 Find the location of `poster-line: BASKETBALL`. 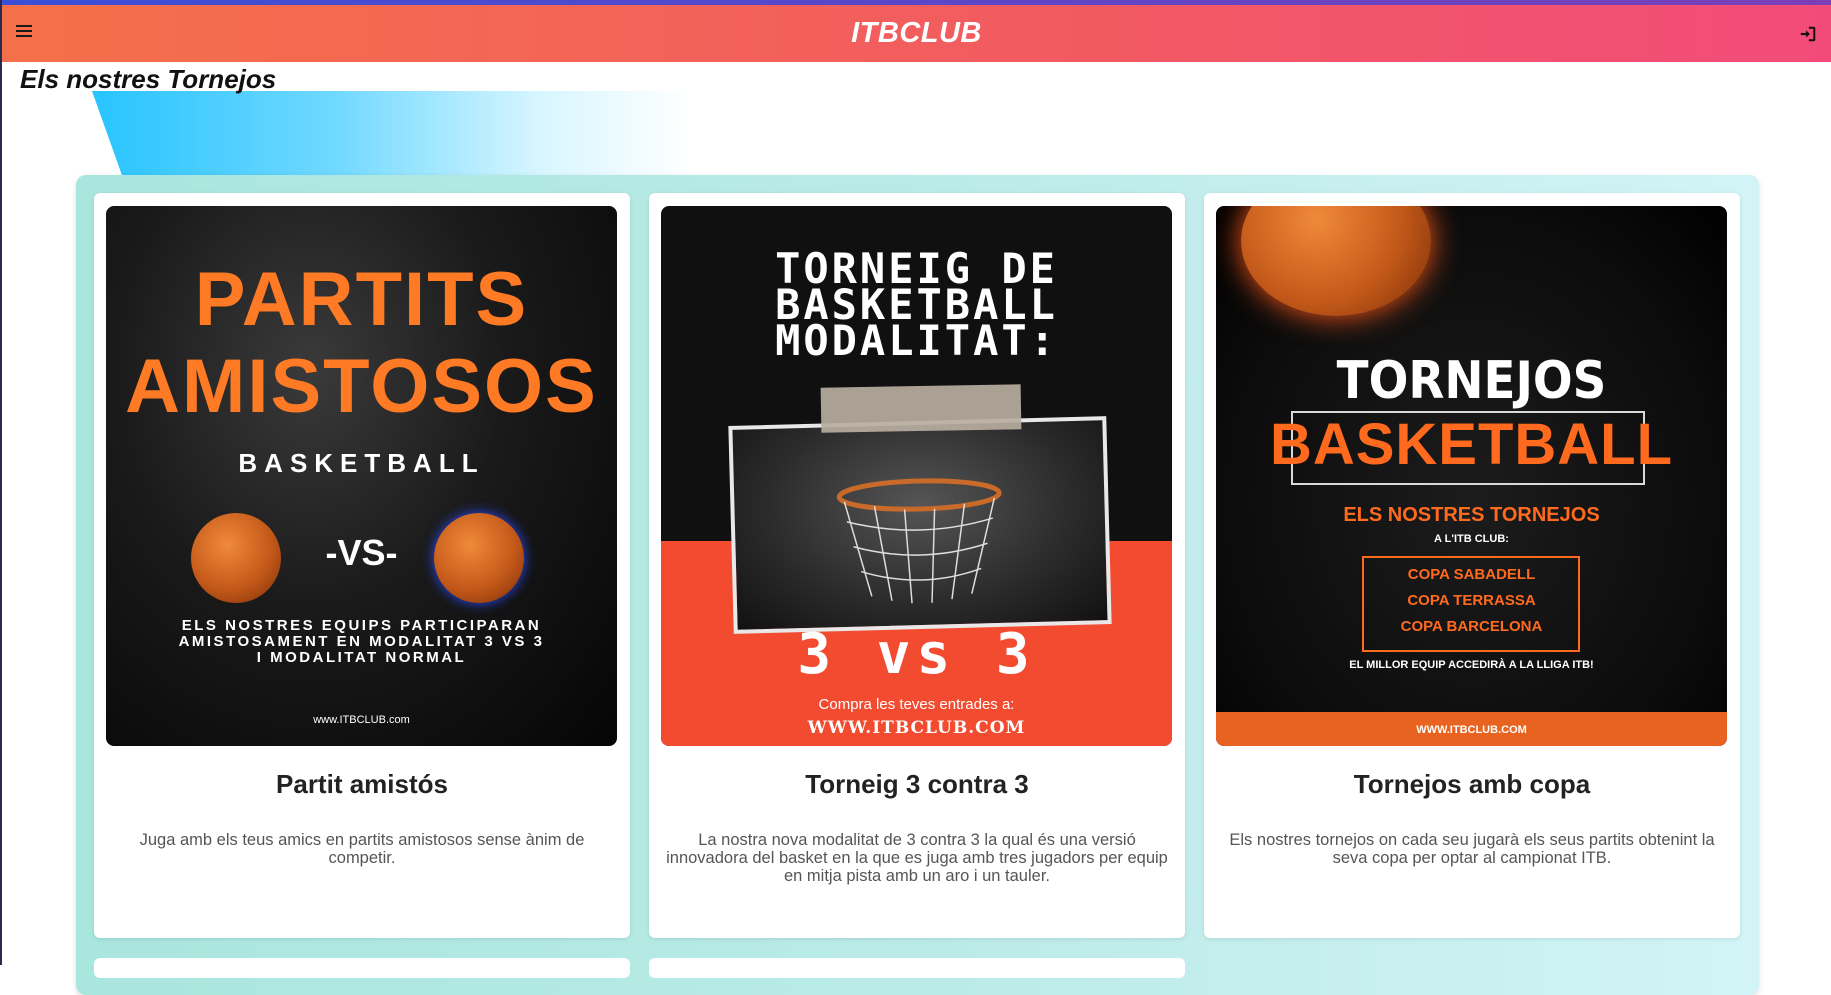

poster-line: BASKETBALL is located at coordinates (1471, 444).